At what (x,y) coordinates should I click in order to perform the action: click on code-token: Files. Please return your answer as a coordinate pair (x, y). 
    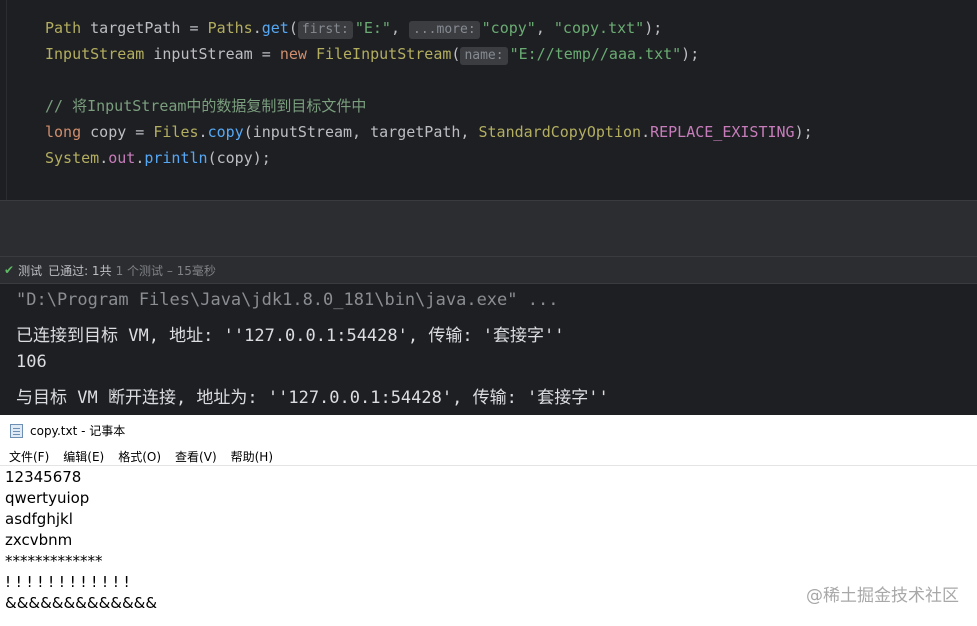
    Looking at the image, I should click on (176, 132).